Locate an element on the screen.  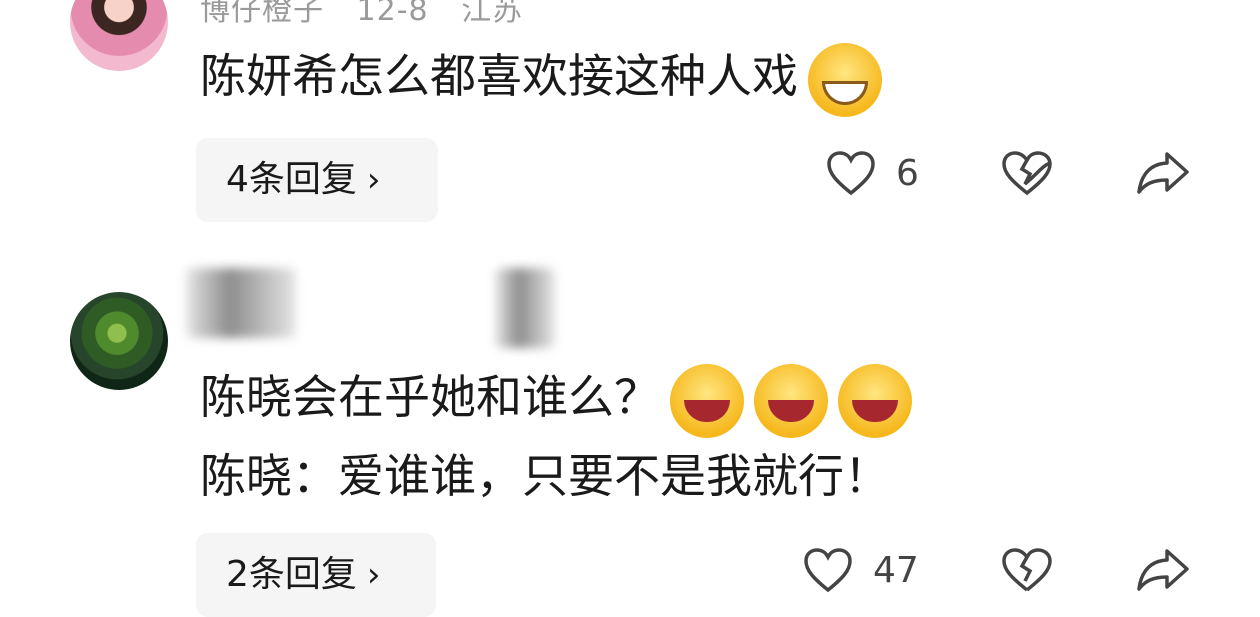
comment-text-body: 陈妍希怎么都喜欢接这种人戏 is located at coordinates (499, 76).